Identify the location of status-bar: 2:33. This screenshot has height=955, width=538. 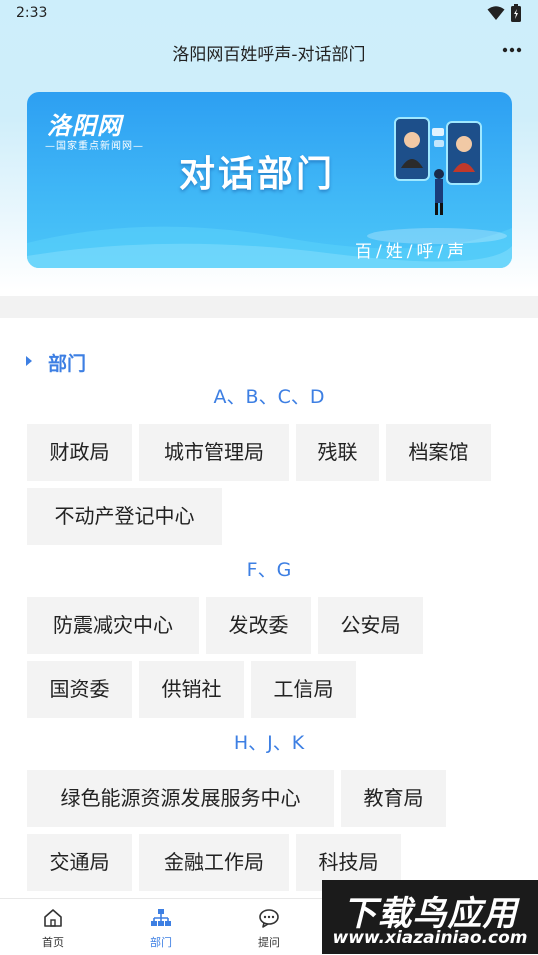
(269, 14).